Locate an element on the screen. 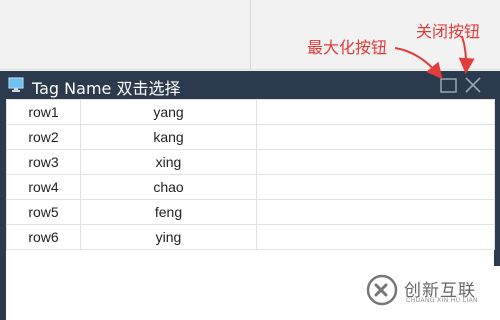 The width and height of the screenshot is (500, 320). tag-name-cell: yang is located at coordinates (168, 112).